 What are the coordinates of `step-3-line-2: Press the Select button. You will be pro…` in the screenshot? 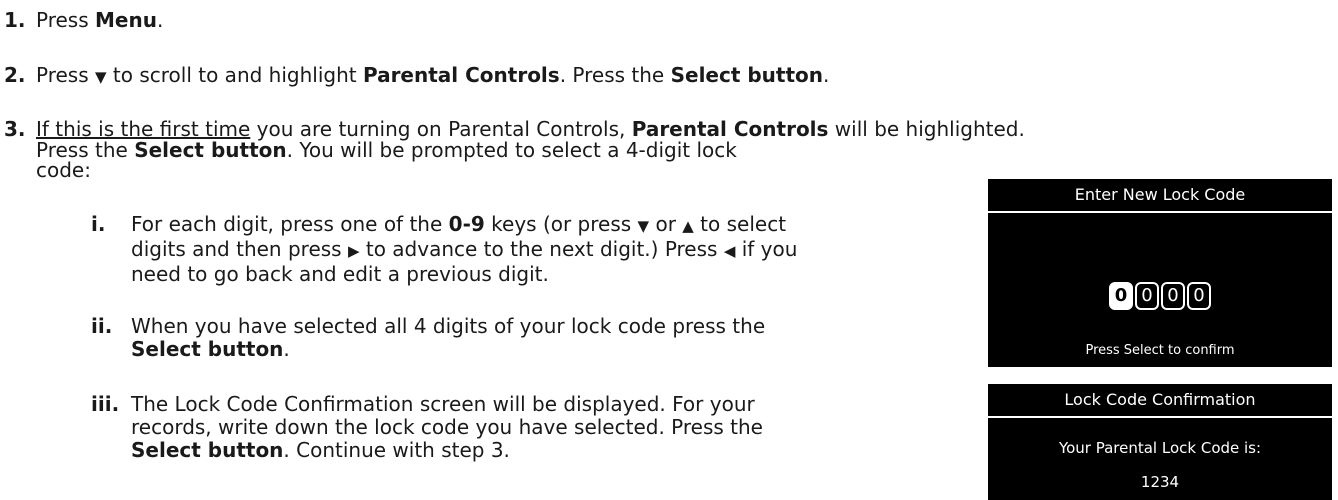 It's located at (386, 150).